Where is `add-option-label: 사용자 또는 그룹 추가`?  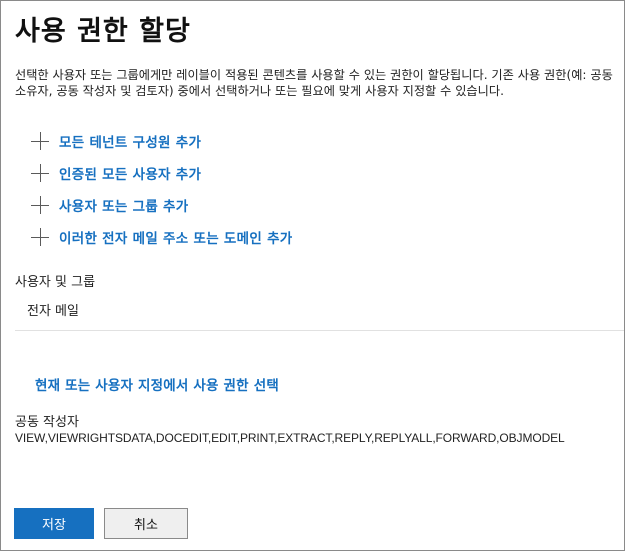 add-option-label: 사용자 또는 그룹 추가 is located at coordinates (124, 207).